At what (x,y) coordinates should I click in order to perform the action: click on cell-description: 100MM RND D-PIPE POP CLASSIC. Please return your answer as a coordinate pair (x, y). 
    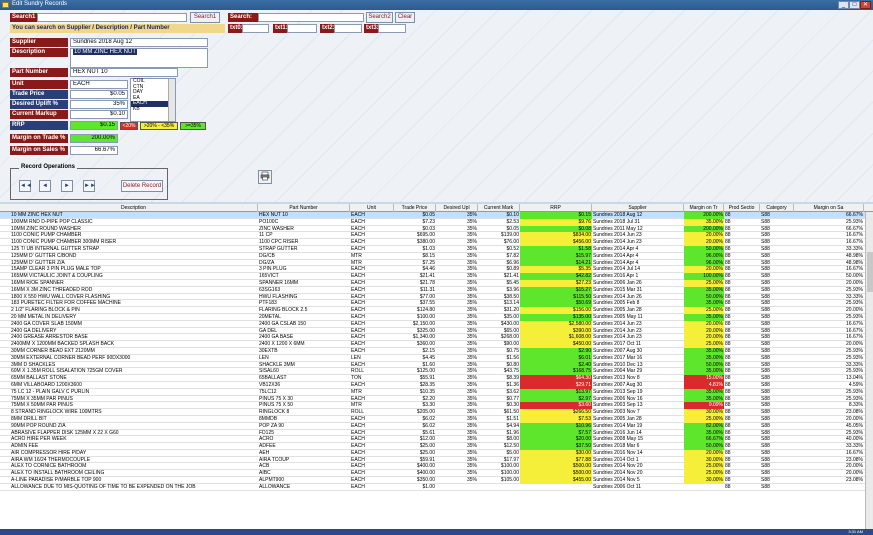
    Looking at the image, I should click on (134, 222).